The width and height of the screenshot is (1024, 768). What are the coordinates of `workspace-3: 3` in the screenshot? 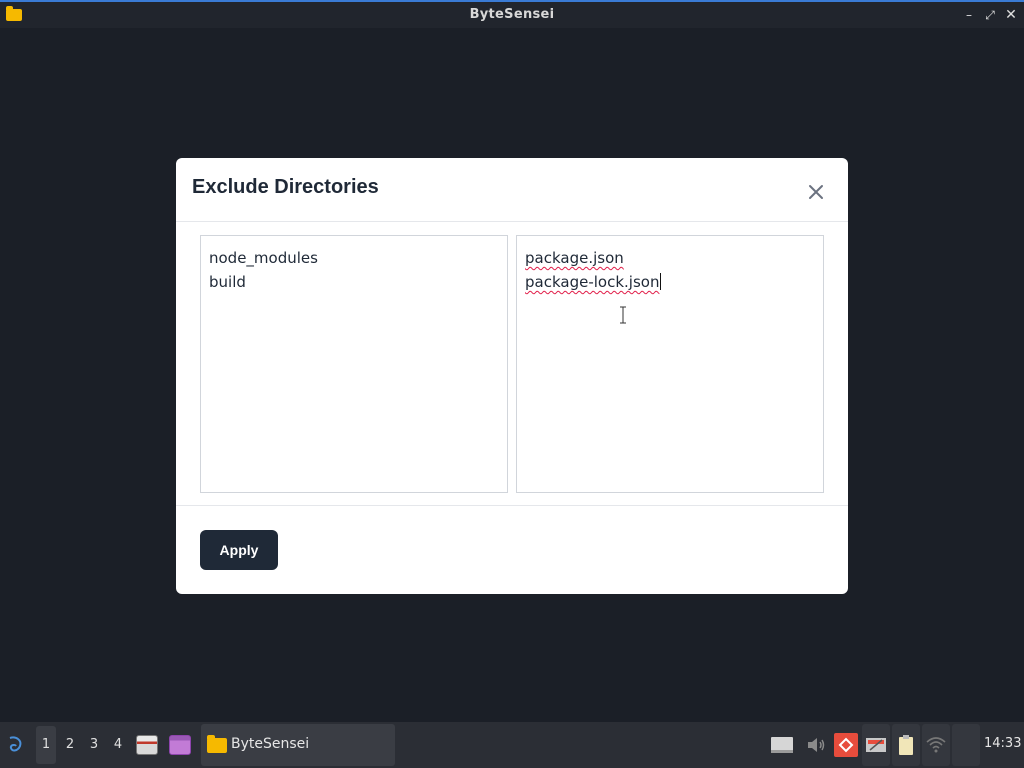 It's located at (94, 745).